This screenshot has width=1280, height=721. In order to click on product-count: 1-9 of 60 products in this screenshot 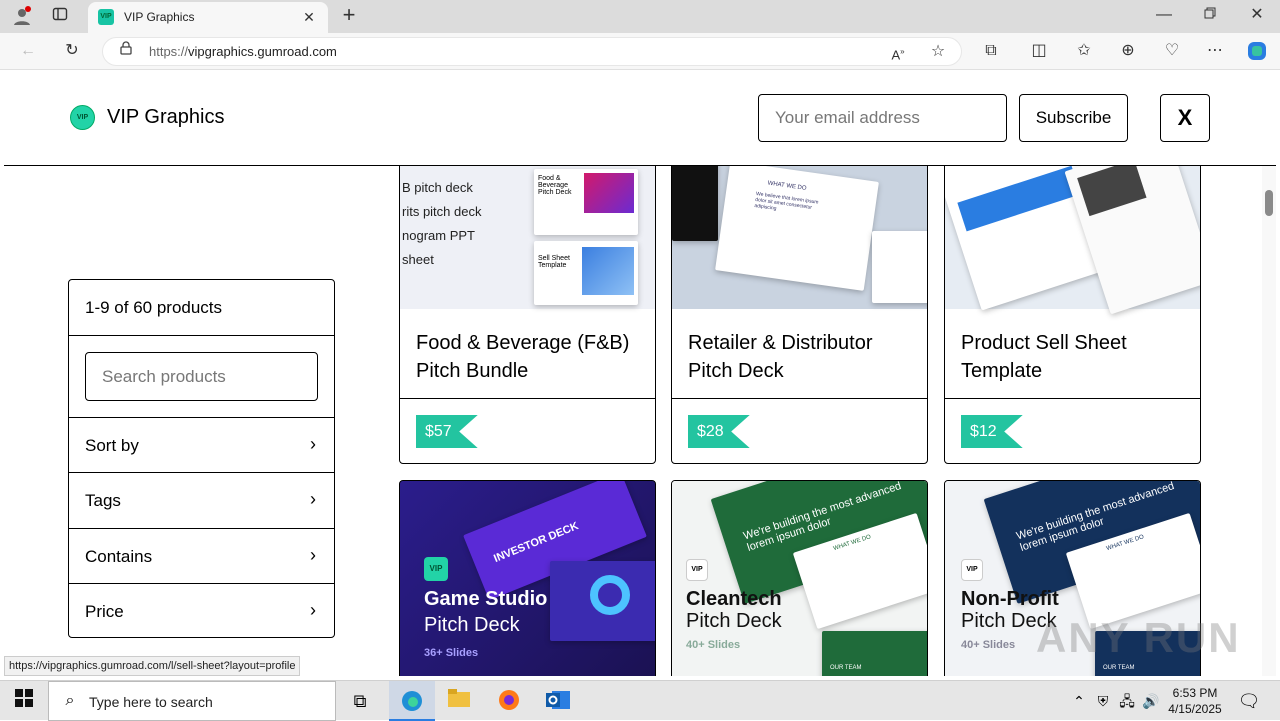, I will do `click(154, 307)`.